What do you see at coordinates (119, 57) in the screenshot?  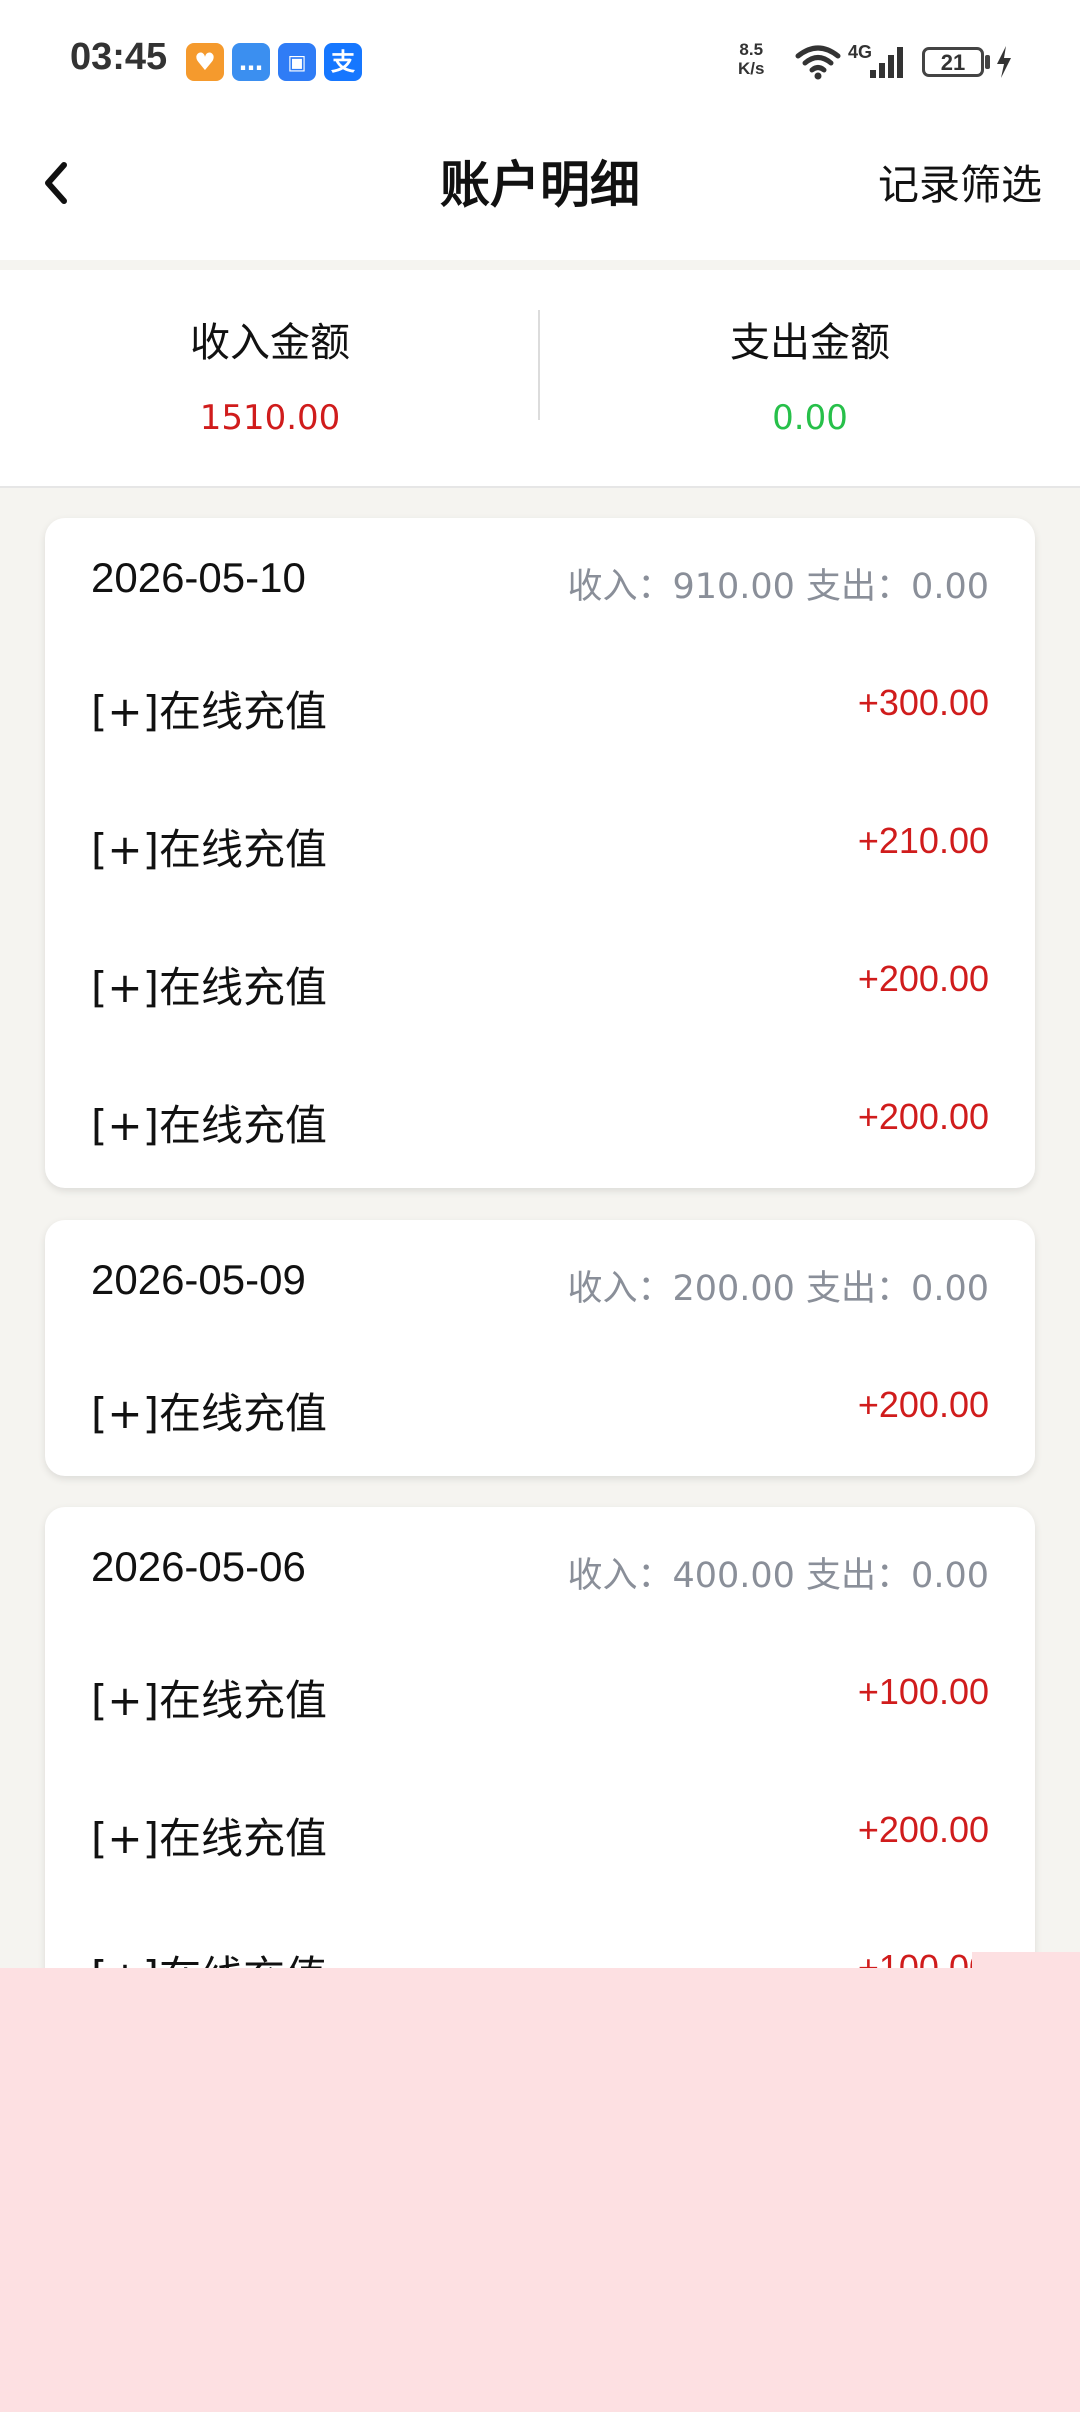 I see `status-time: 03:45` at bounding box center [119, 57].